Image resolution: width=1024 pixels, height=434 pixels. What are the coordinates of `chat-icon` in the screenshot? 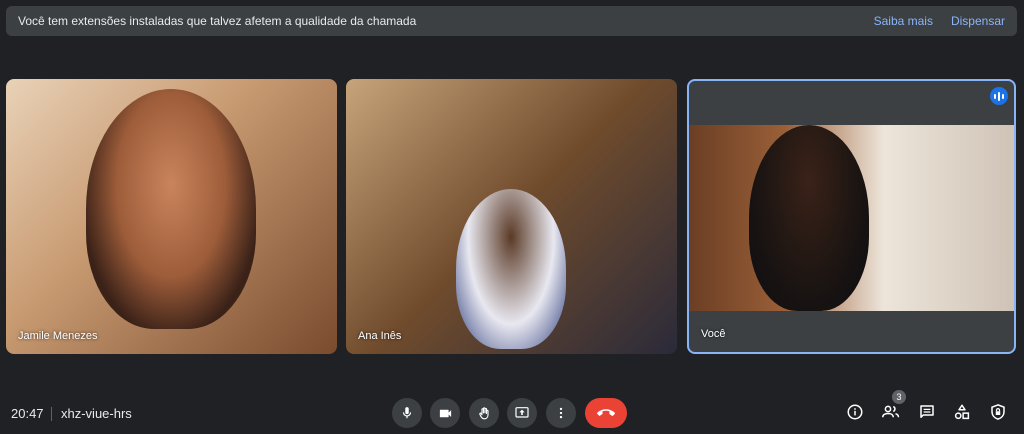 It's located at (927, 411).